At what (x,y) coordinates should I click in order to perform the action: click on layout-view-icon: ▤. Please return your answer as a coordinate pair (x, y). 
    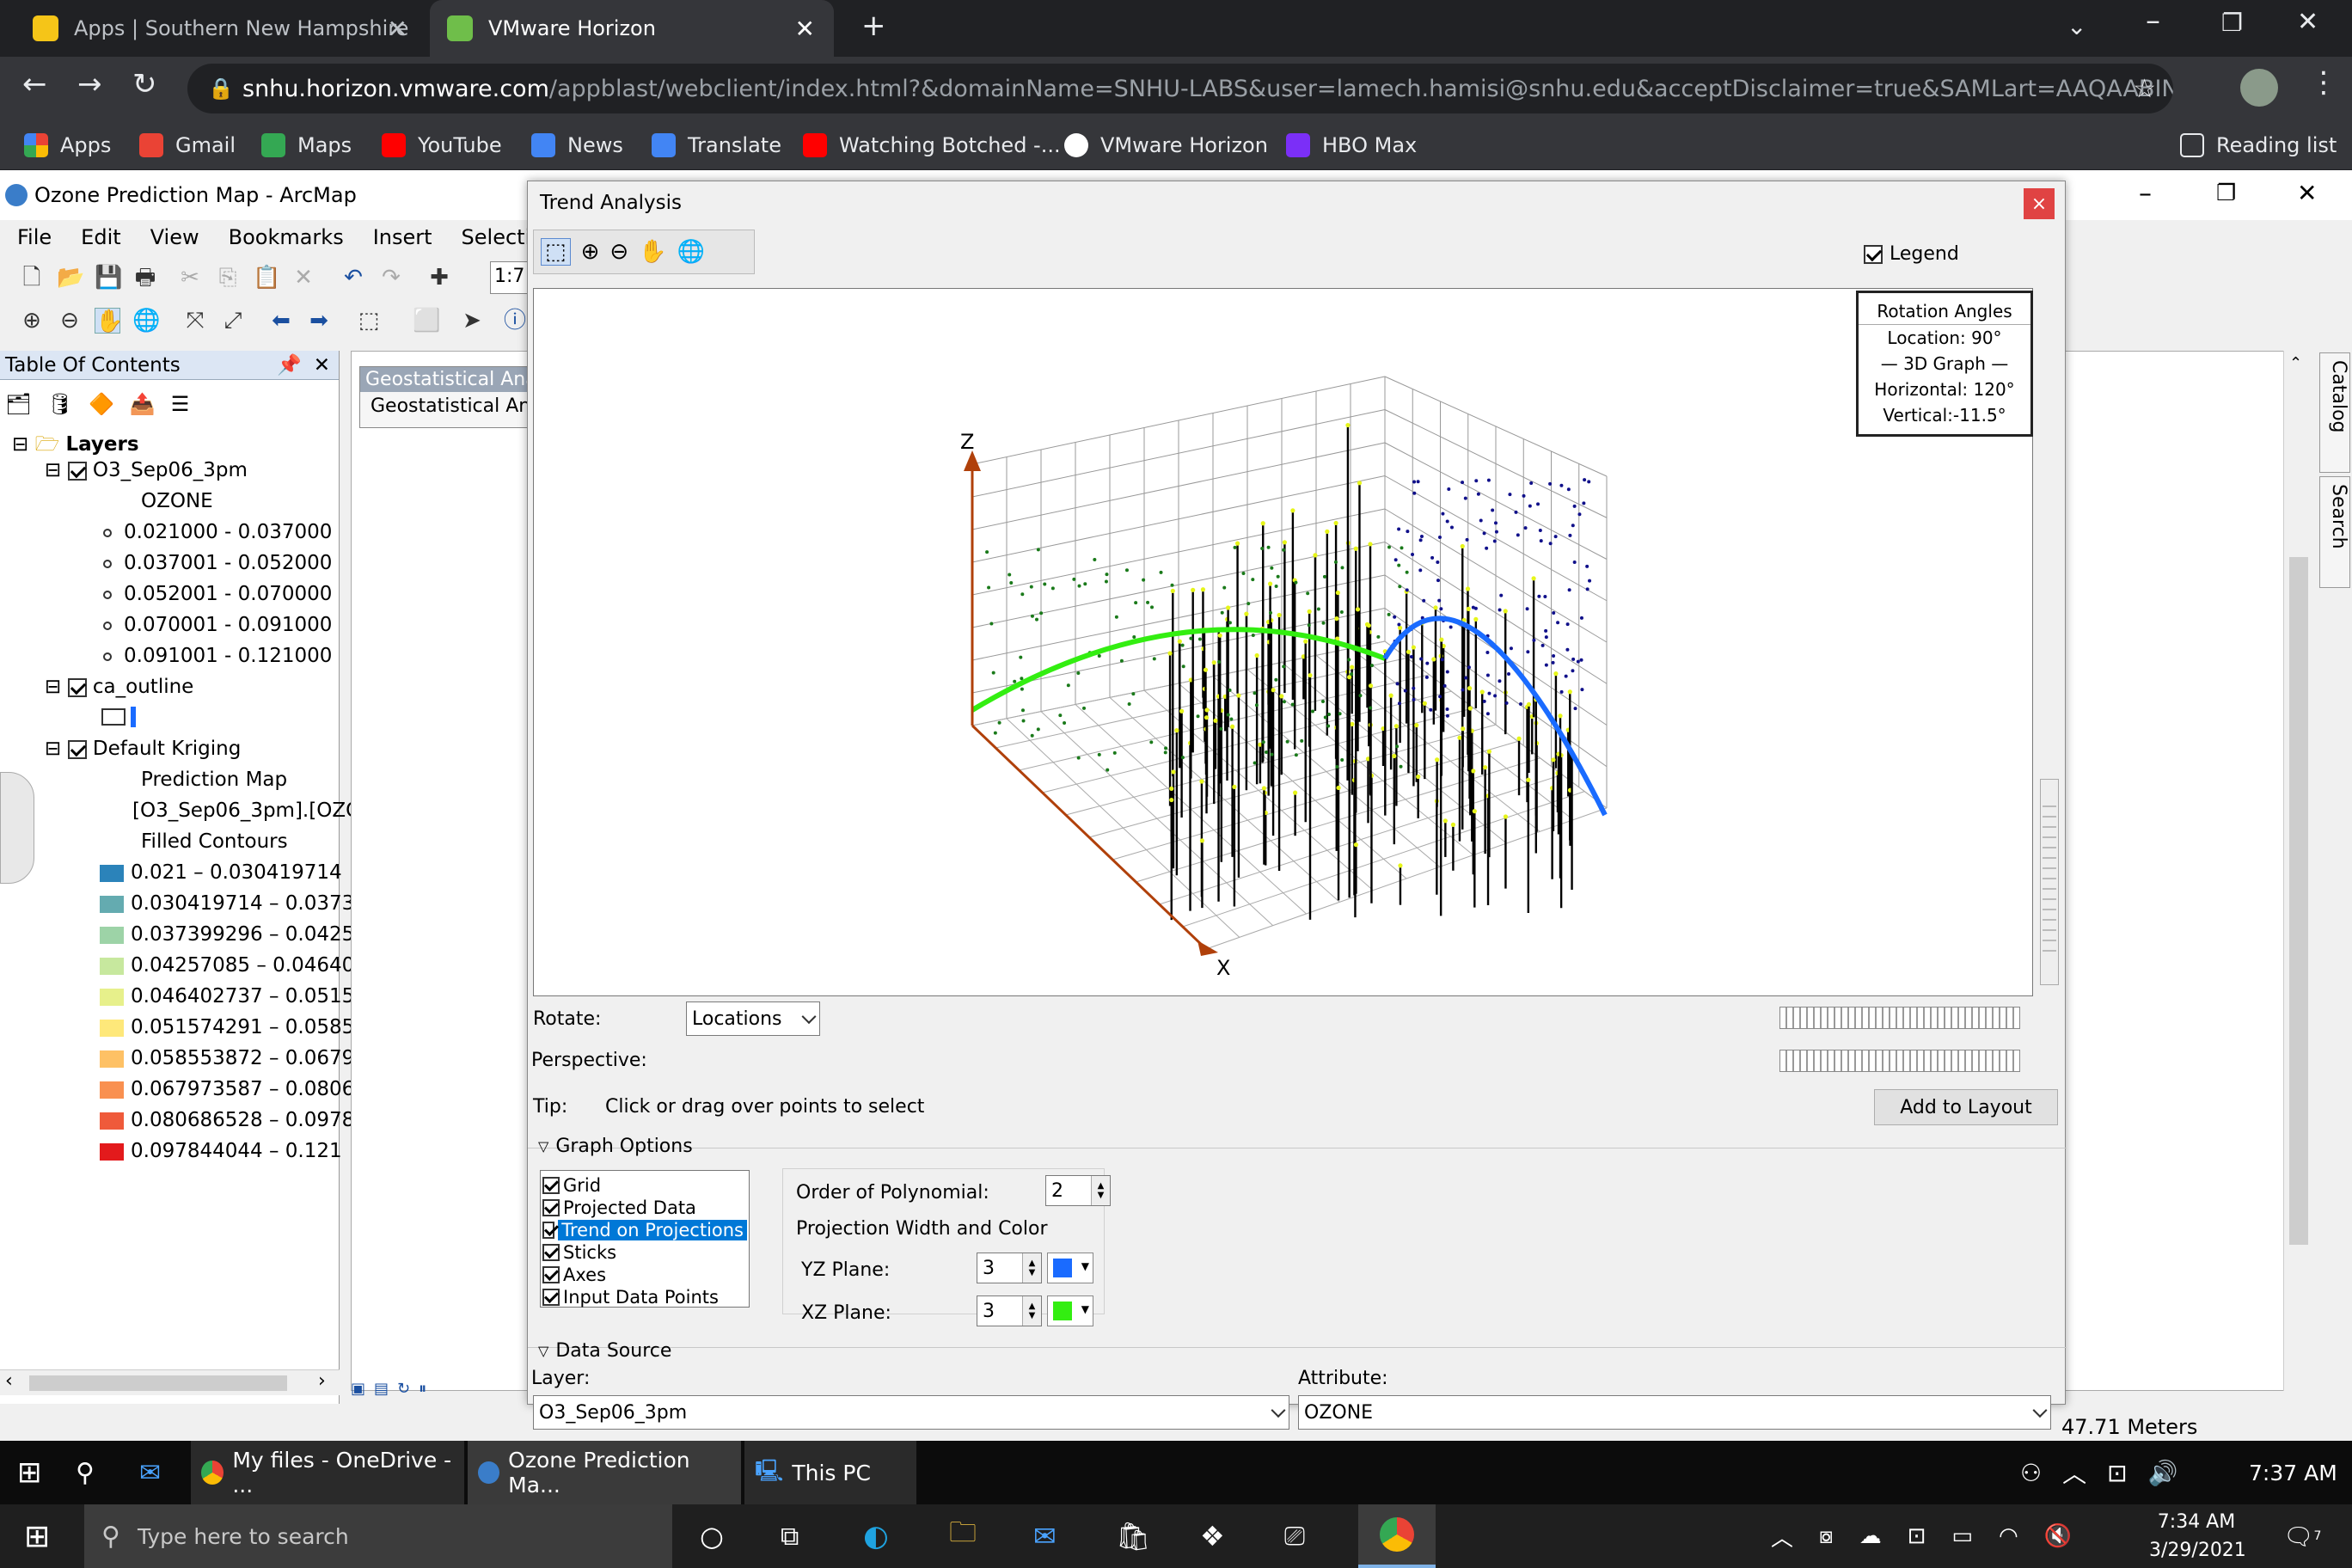
    Looking at the image, I should click on (381, 1389).